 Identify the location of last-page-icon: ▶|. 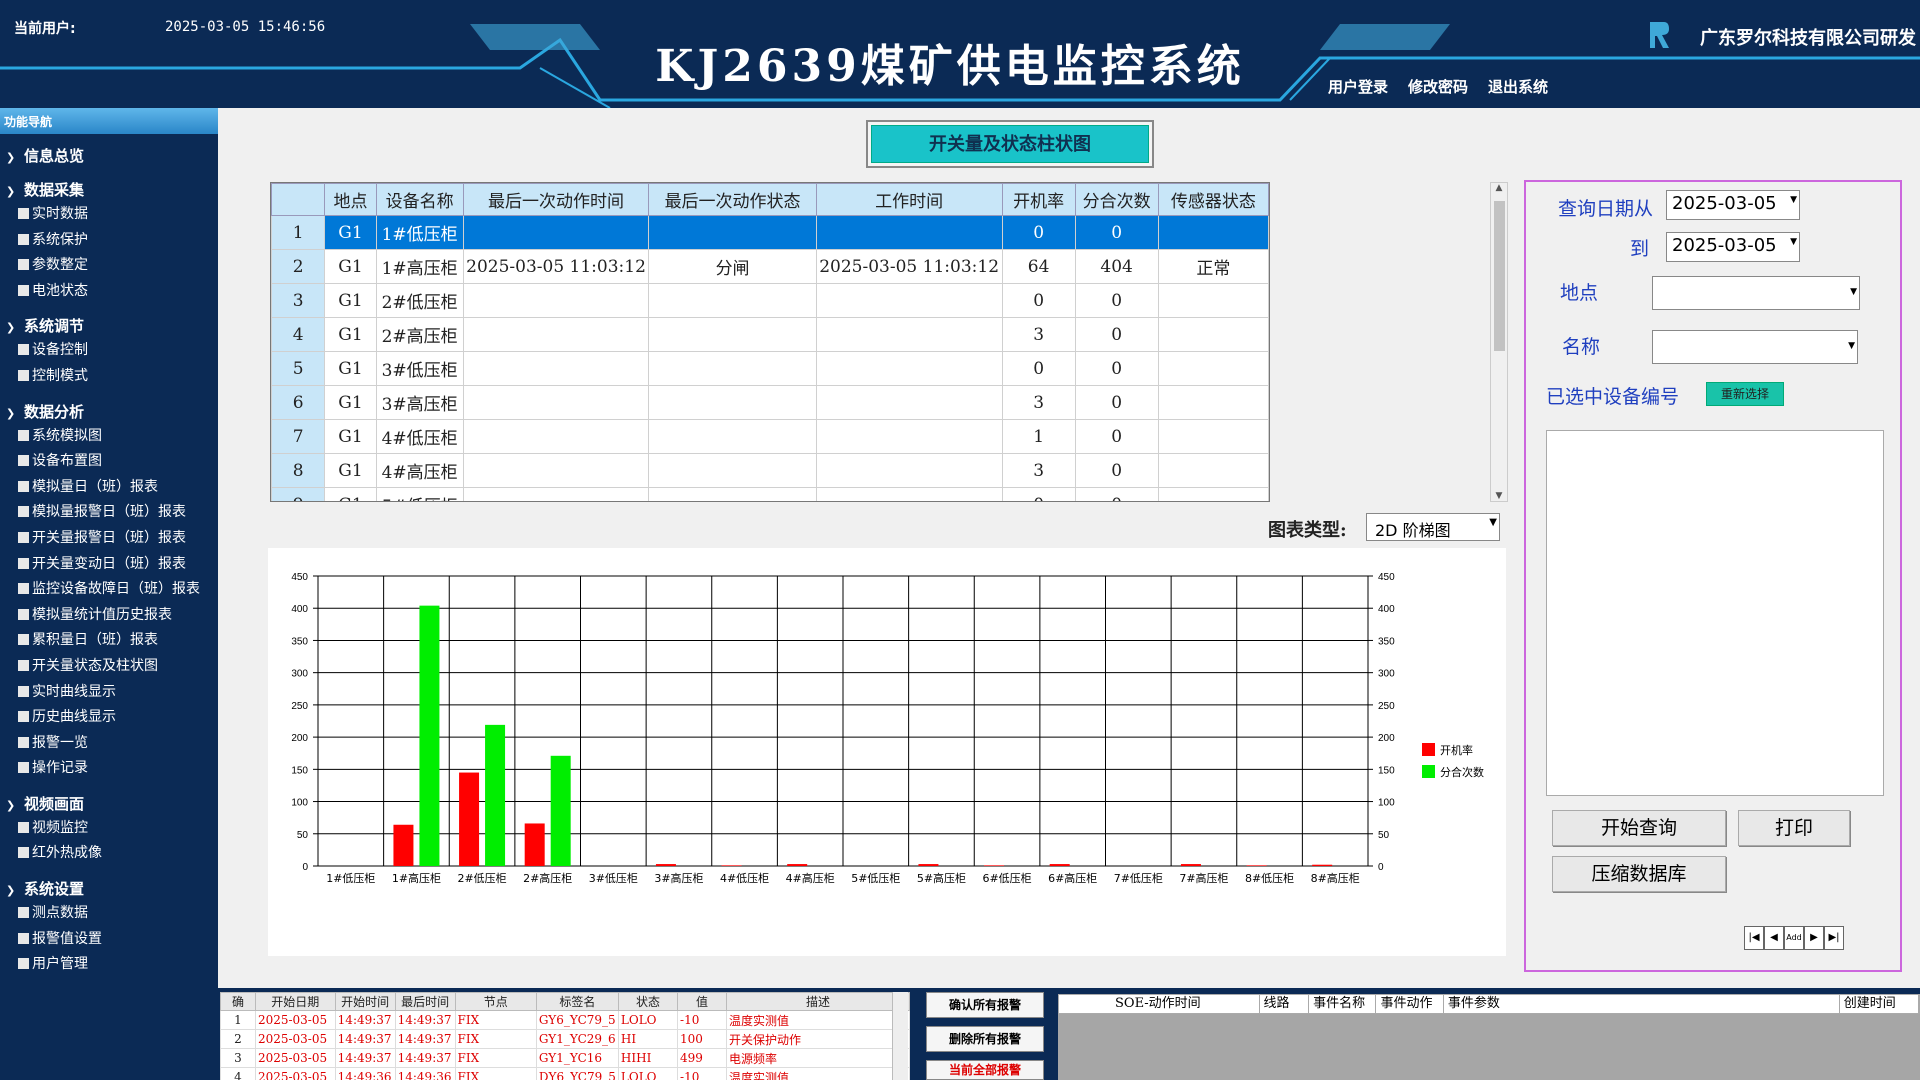
(1834, 938).